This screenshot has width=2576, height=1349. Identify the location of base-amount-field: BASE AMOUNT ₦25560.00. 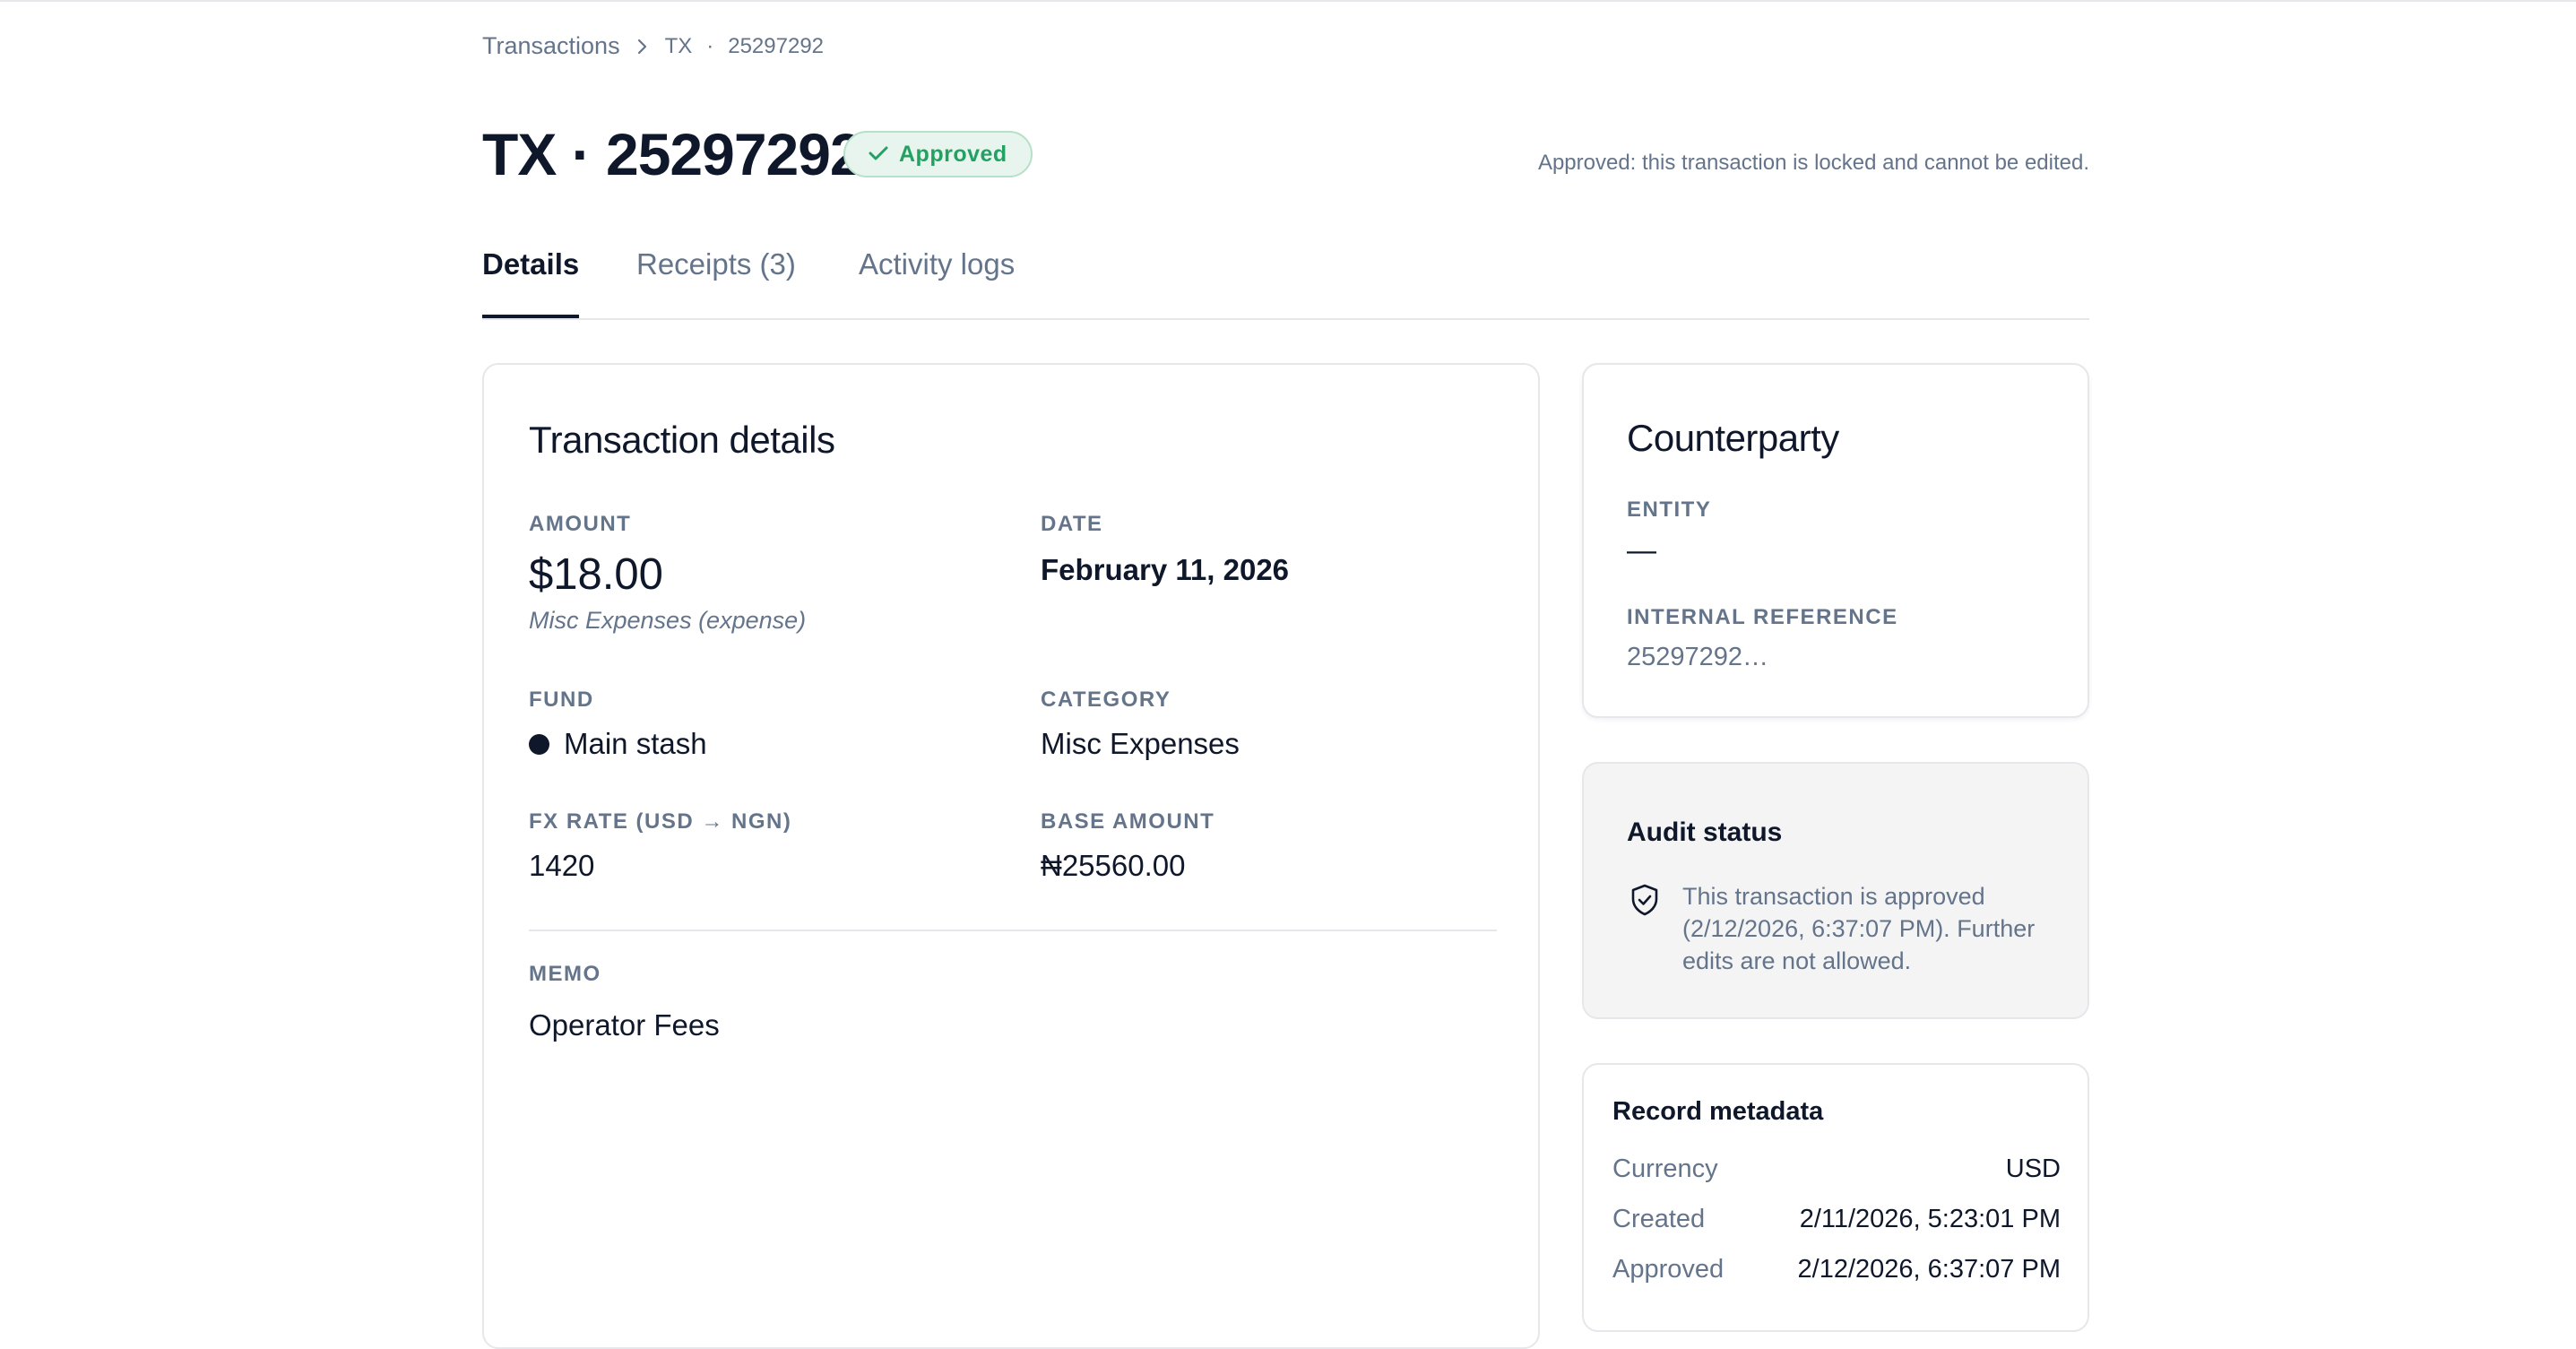
(1128, 846).